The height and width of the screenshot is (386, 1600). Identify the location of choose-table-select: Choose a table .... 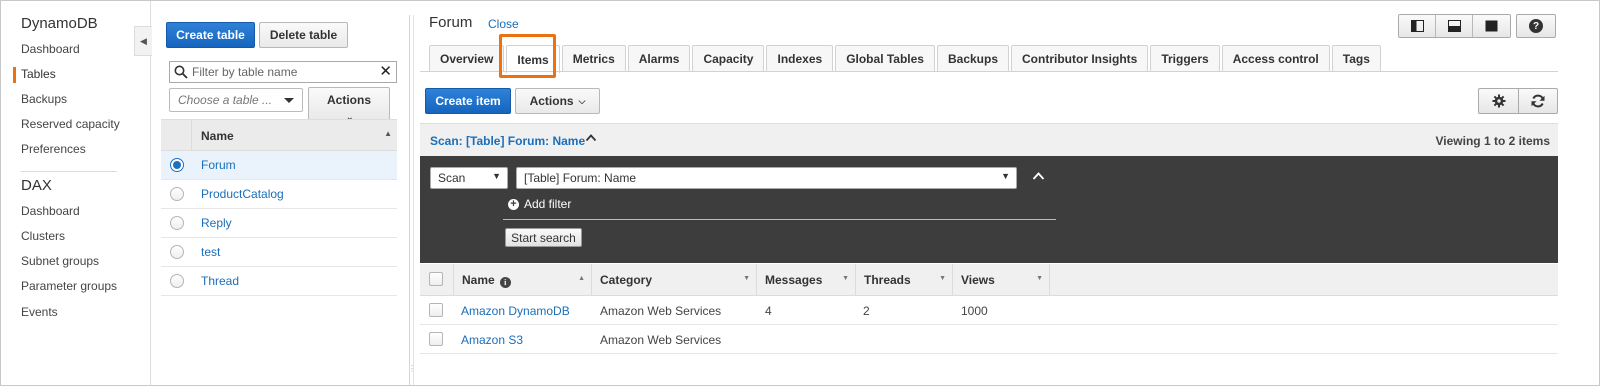
(236, 100).